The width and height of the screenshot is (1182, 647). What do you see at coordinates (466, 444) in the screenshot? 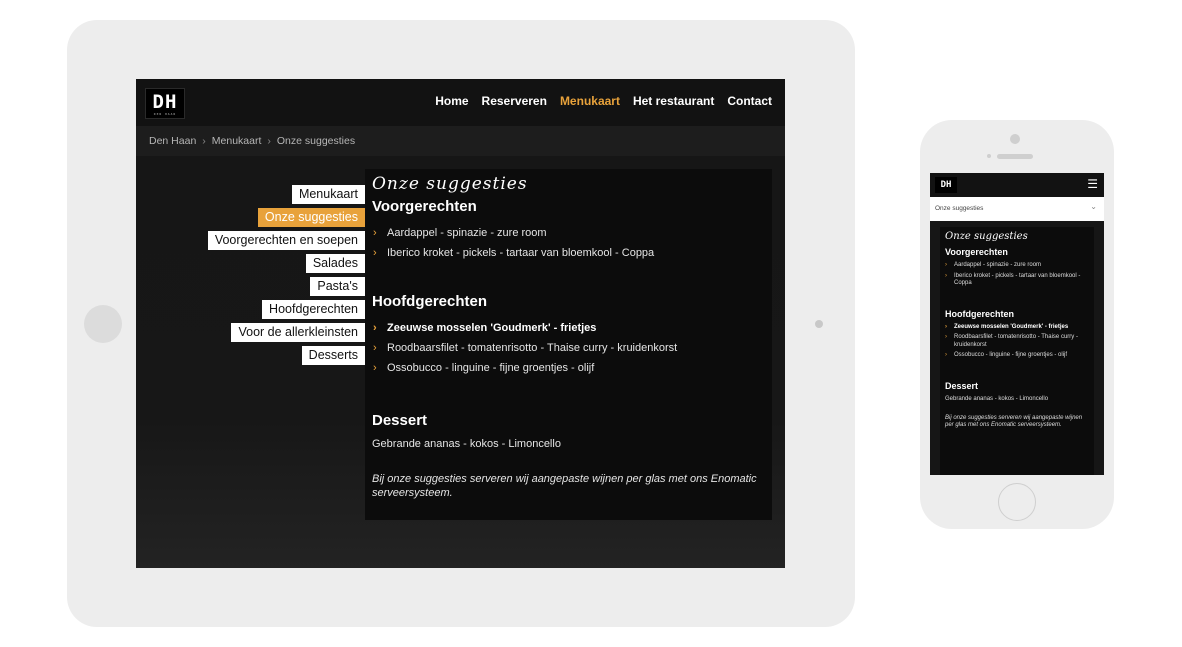
I see `dessert-text: Gebrande ananas - kokos - Limoncello` at bounding box center [466, 444].